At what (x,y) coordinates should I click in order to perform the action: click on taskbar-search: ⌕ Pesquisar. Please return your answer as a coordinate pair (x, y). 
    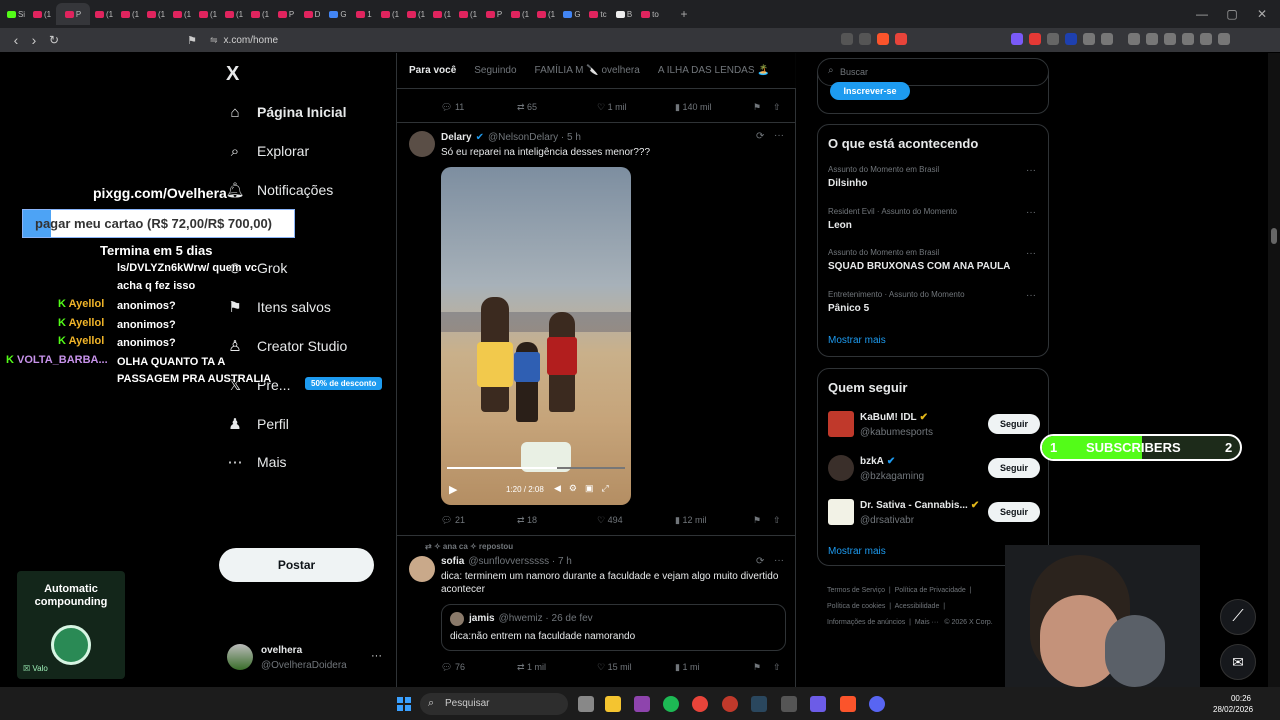
    Looking at the image, I should click on (494, 704).